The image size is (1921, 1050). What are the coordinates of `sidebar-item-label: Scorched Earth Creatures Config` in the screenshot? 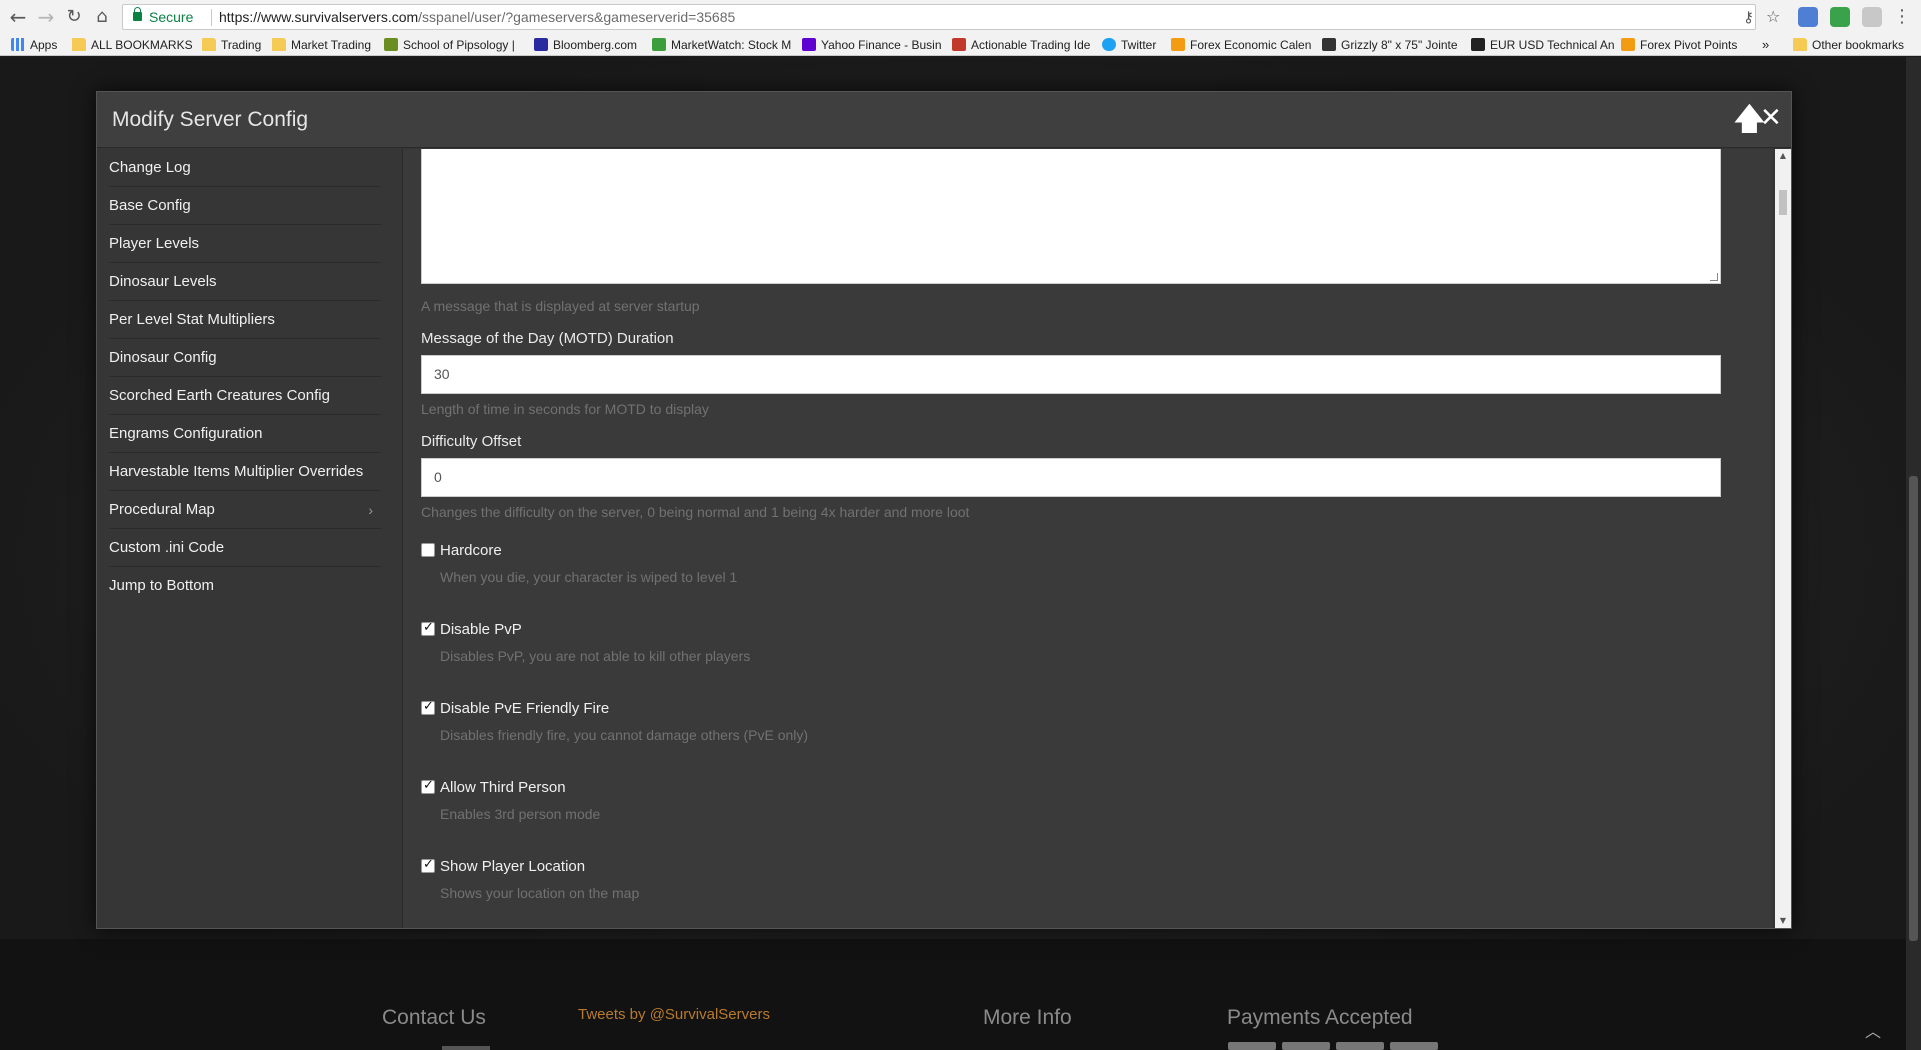 It's located at (219, 395).